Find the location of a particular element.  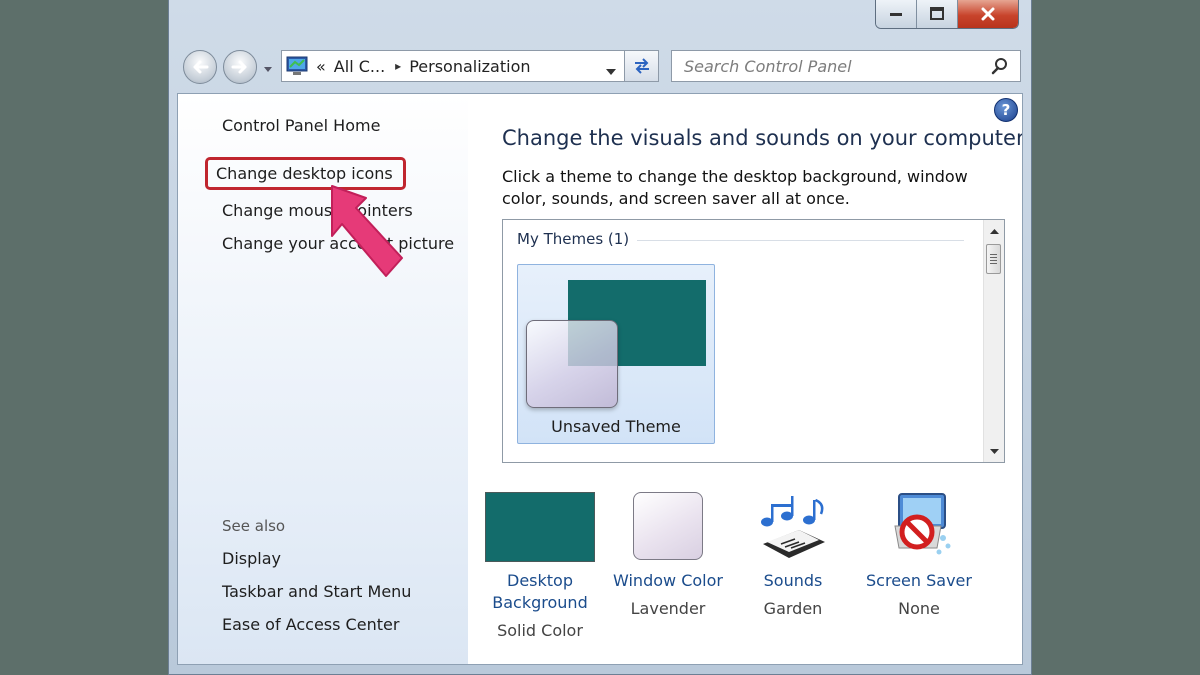

scroll-thumb is located at coordinates (993, 259).